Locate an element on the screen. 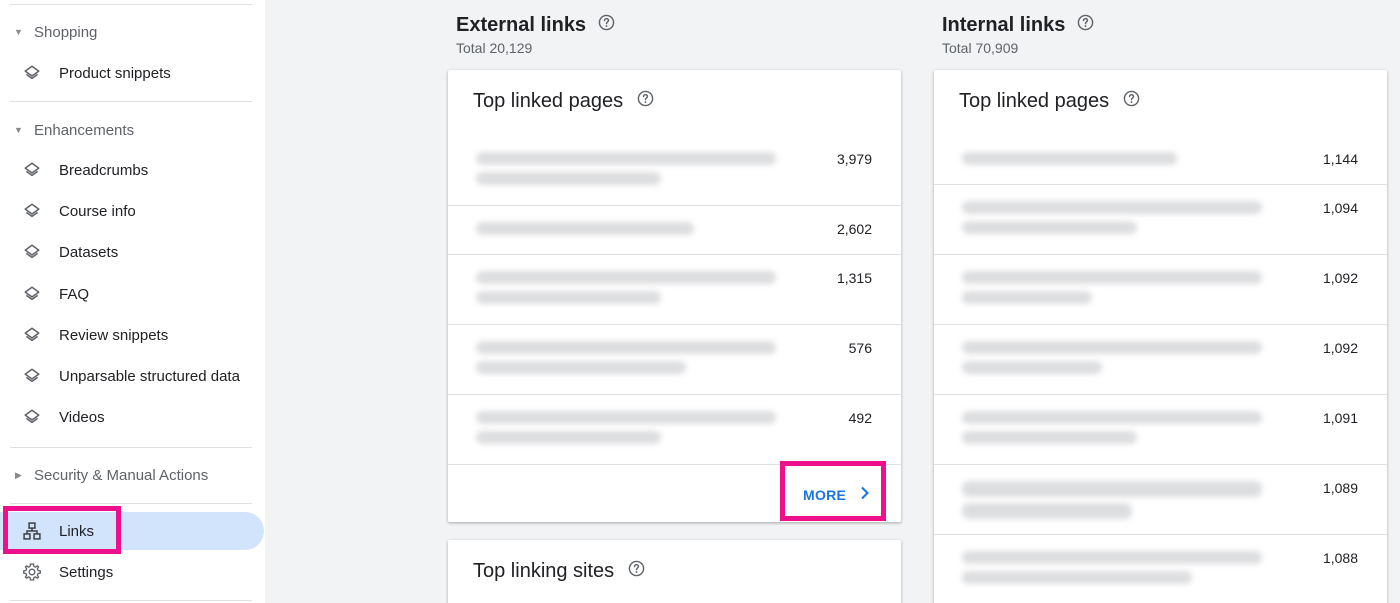  sidebar-item-unparsable-structured-data: Unparsable structured data is located at coordinates (132, 376).